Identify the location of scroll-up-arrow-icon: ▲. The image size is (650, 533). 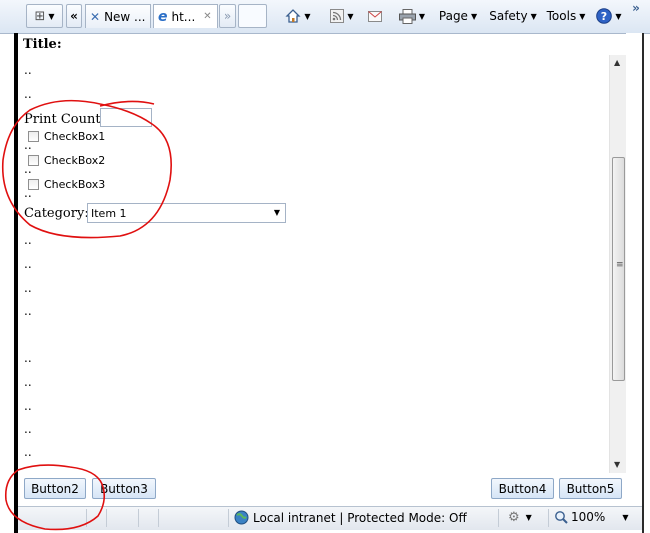
(617, 62).